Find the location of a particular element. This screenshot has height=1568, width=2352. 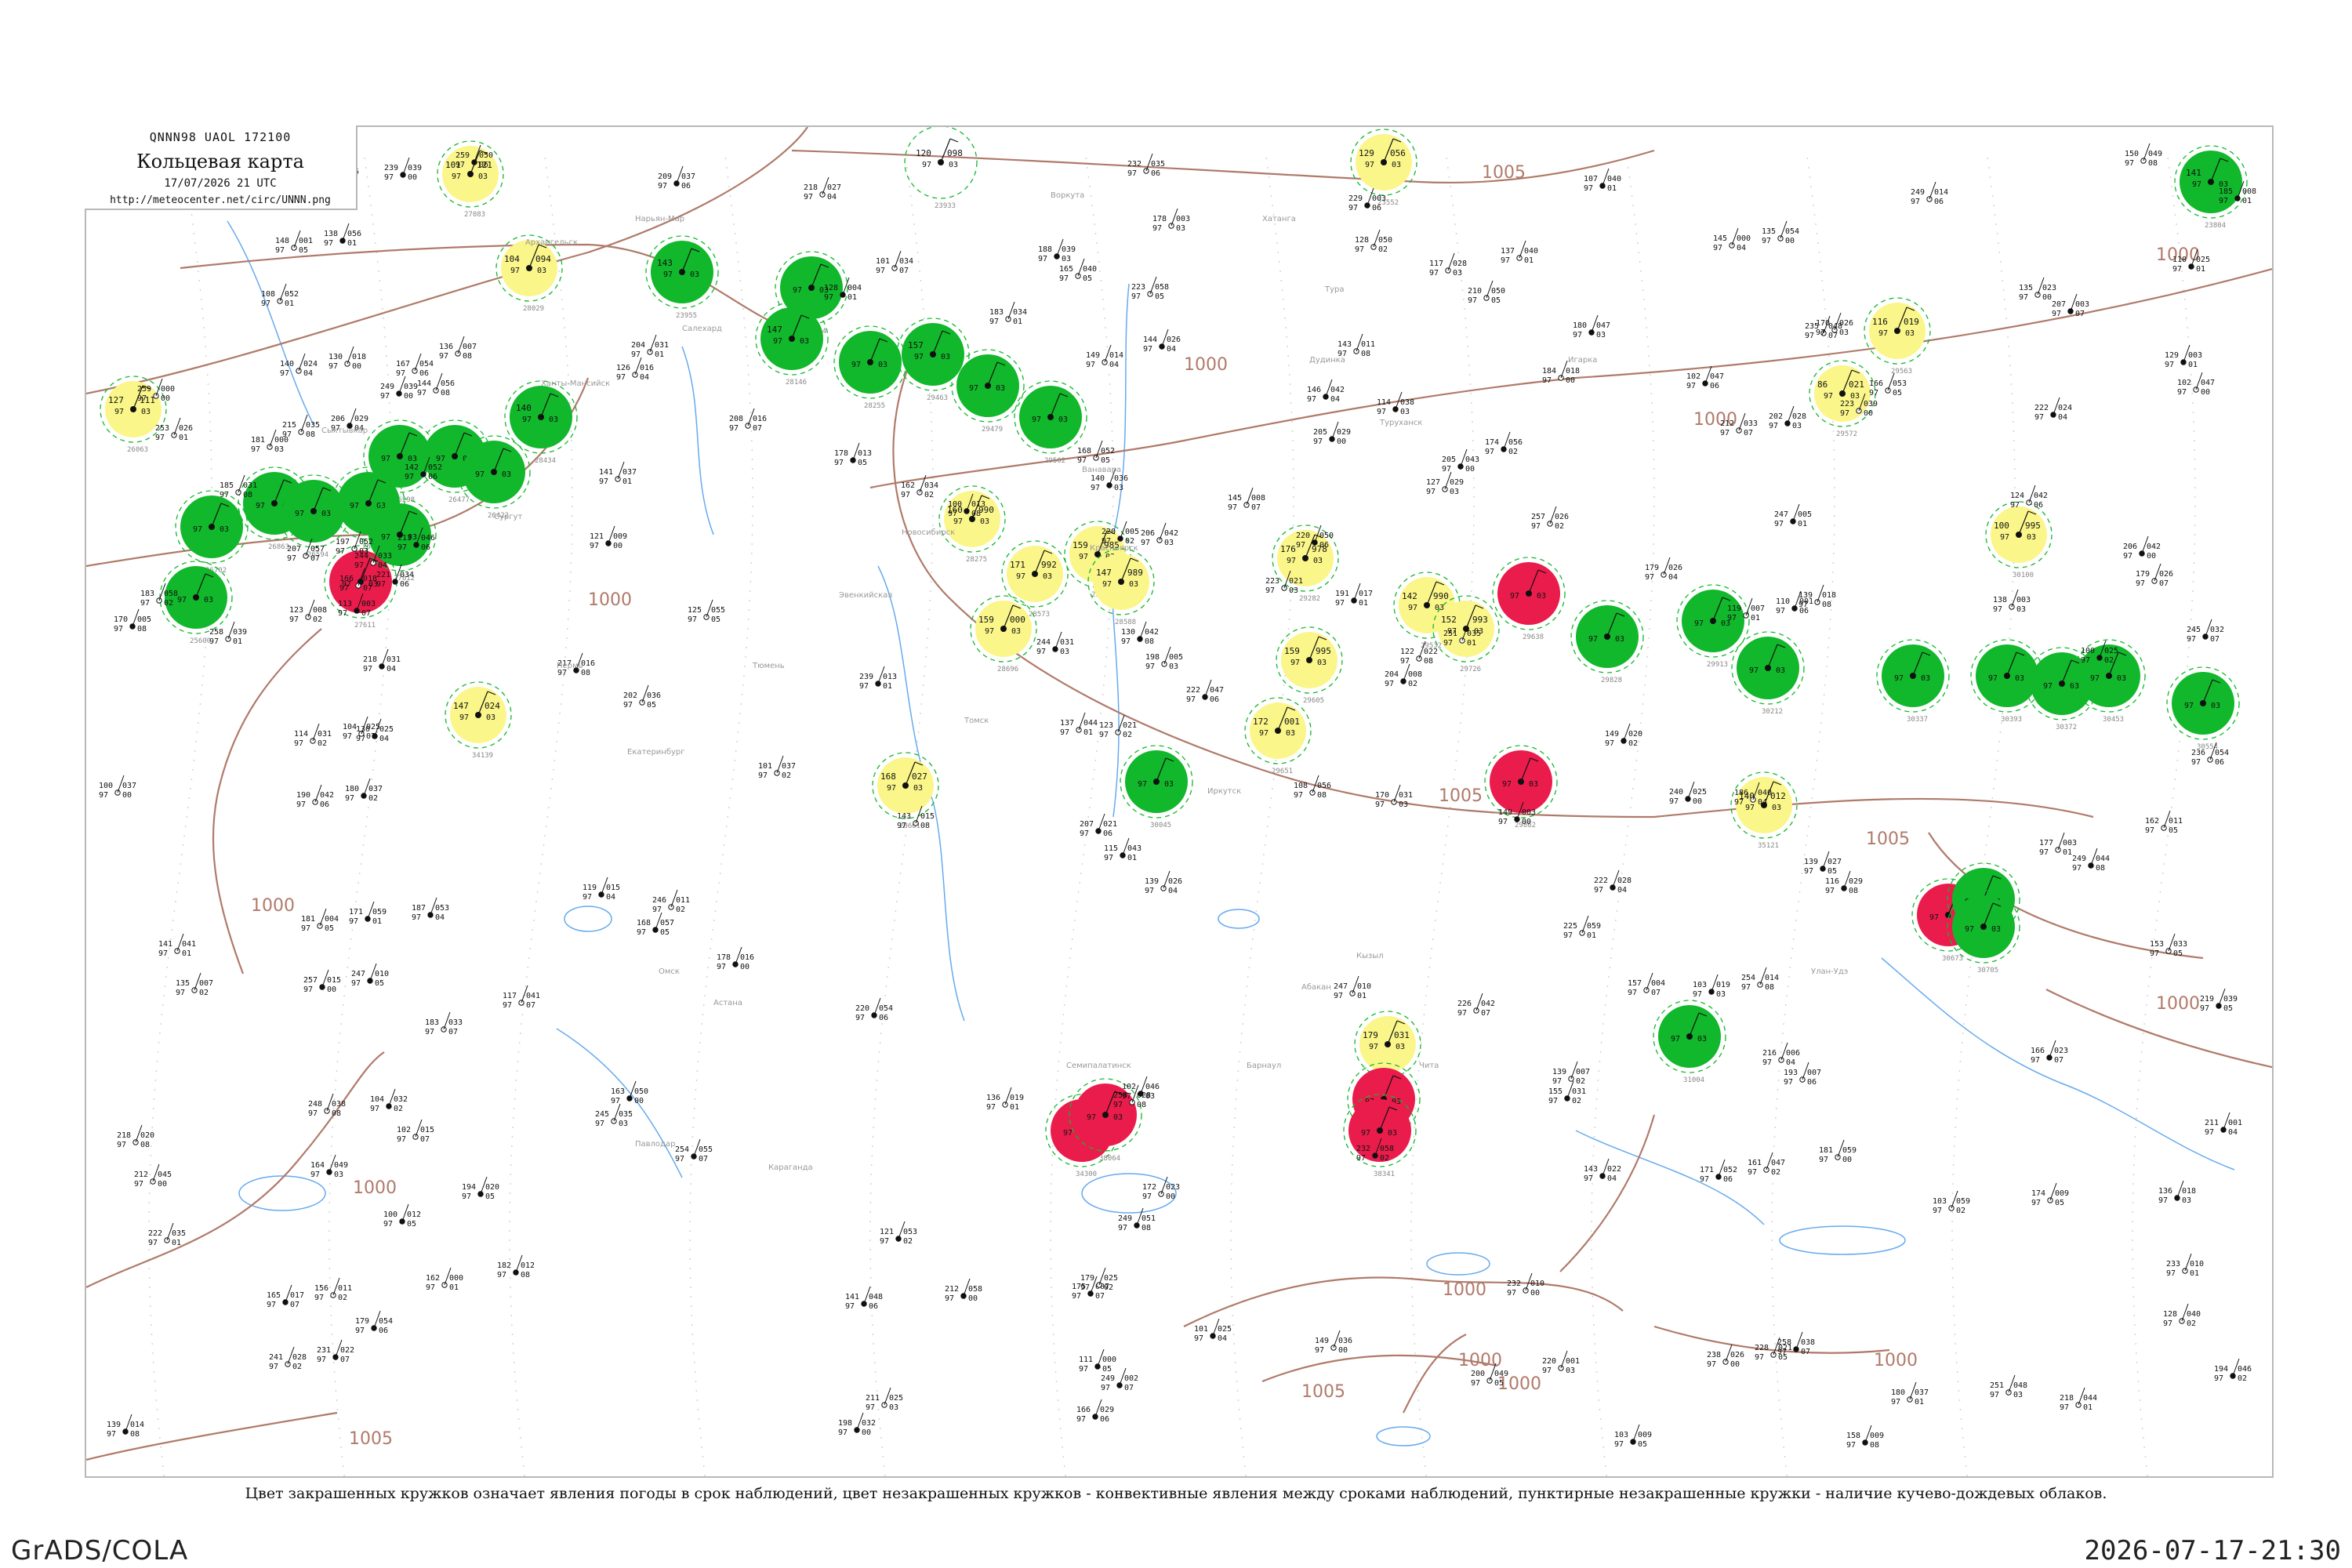

station-plot-minor: 158 009 97 08 is located at coordinates (1865, 1437).